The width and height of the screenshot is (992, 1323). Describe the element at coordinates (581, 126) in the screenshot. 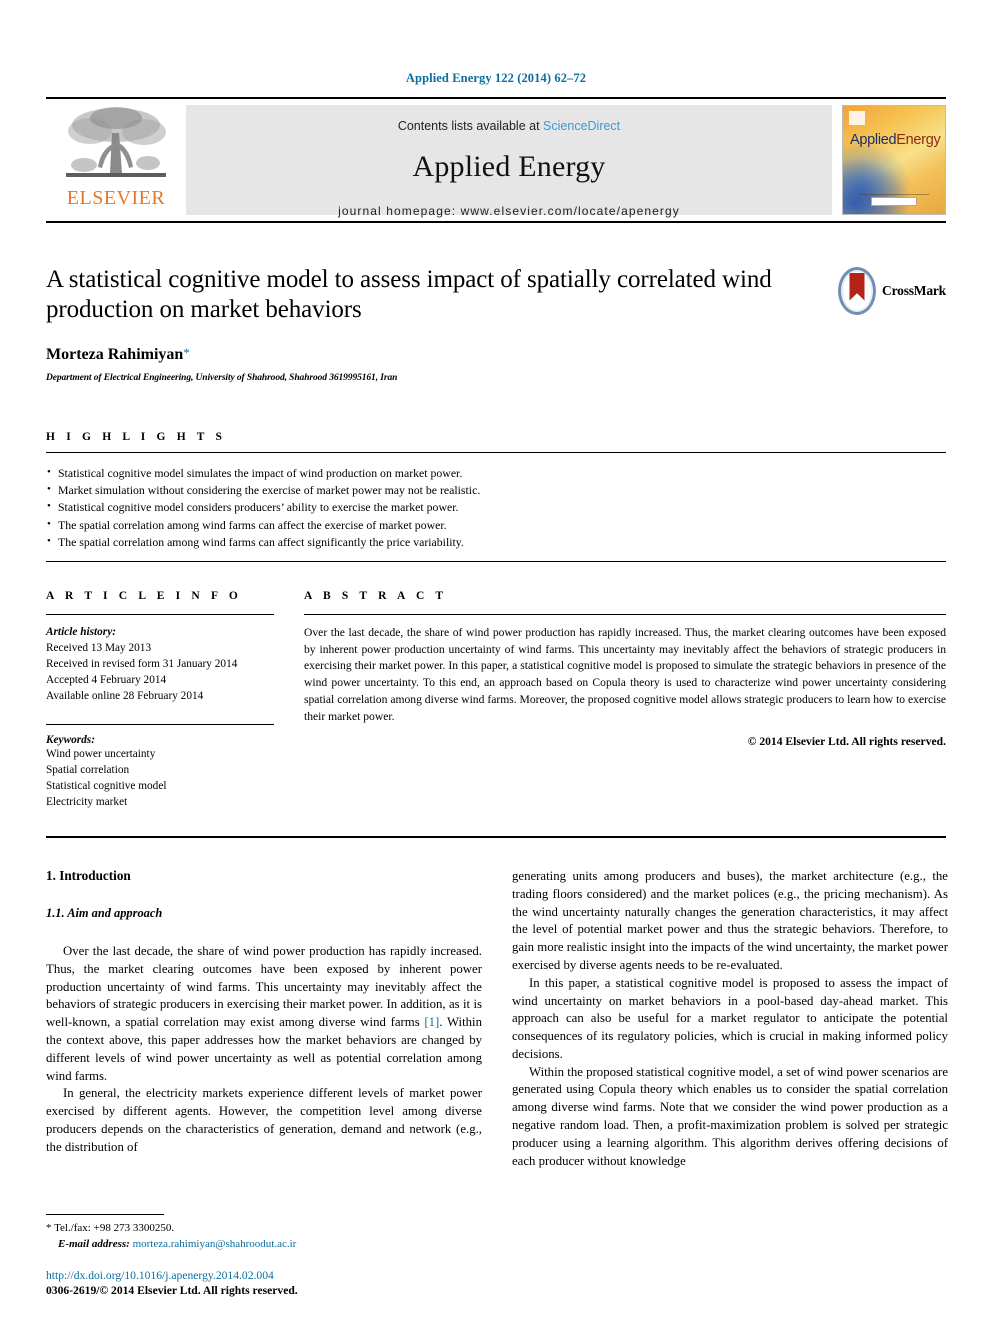

I see `sciencedirect-link: ScienceDirect` at that location.